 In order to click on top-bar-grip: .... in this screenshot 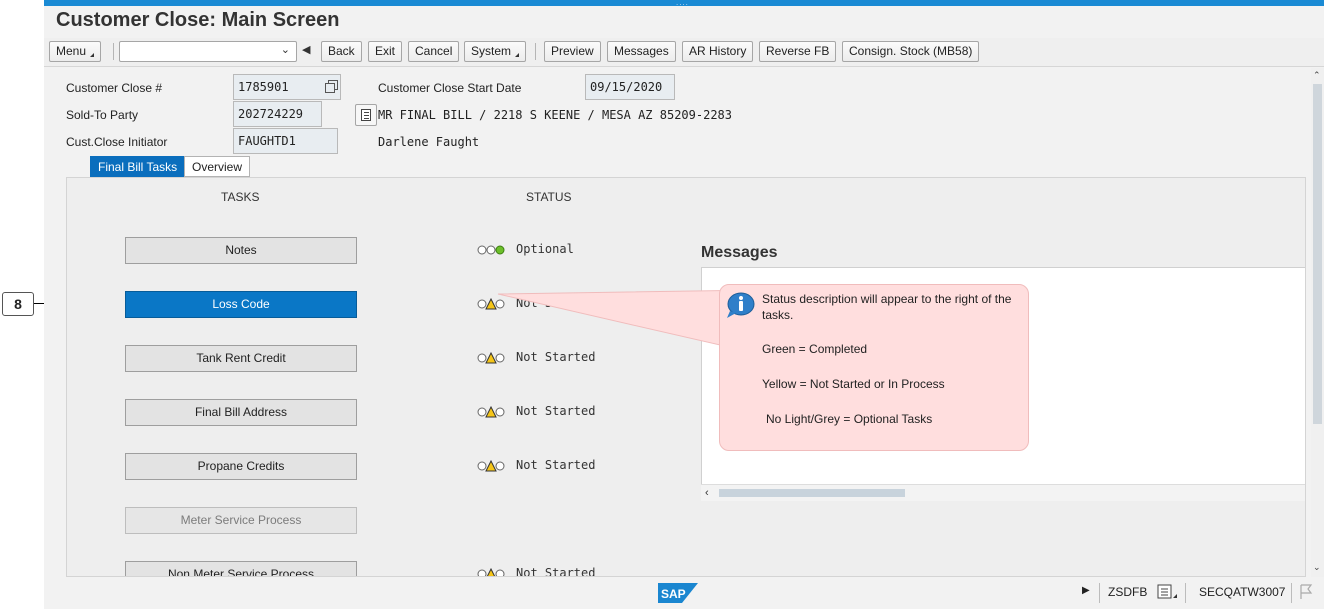, I will do `click(682, 3)`.